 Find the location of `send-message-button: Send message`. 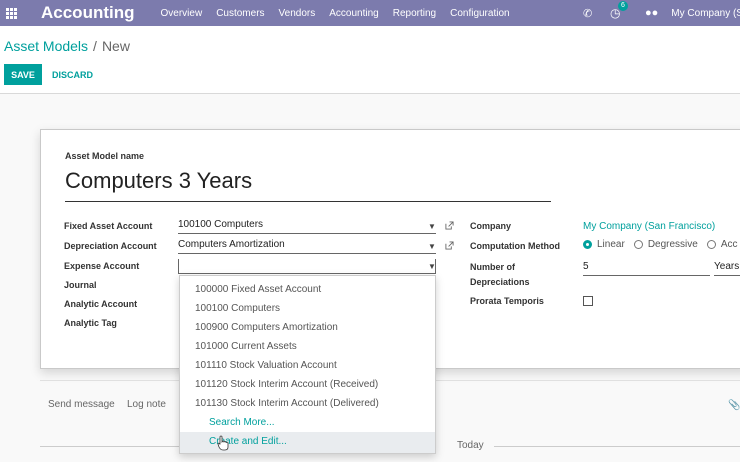

send-message-button: Send message is located at coordinates (81, 404).